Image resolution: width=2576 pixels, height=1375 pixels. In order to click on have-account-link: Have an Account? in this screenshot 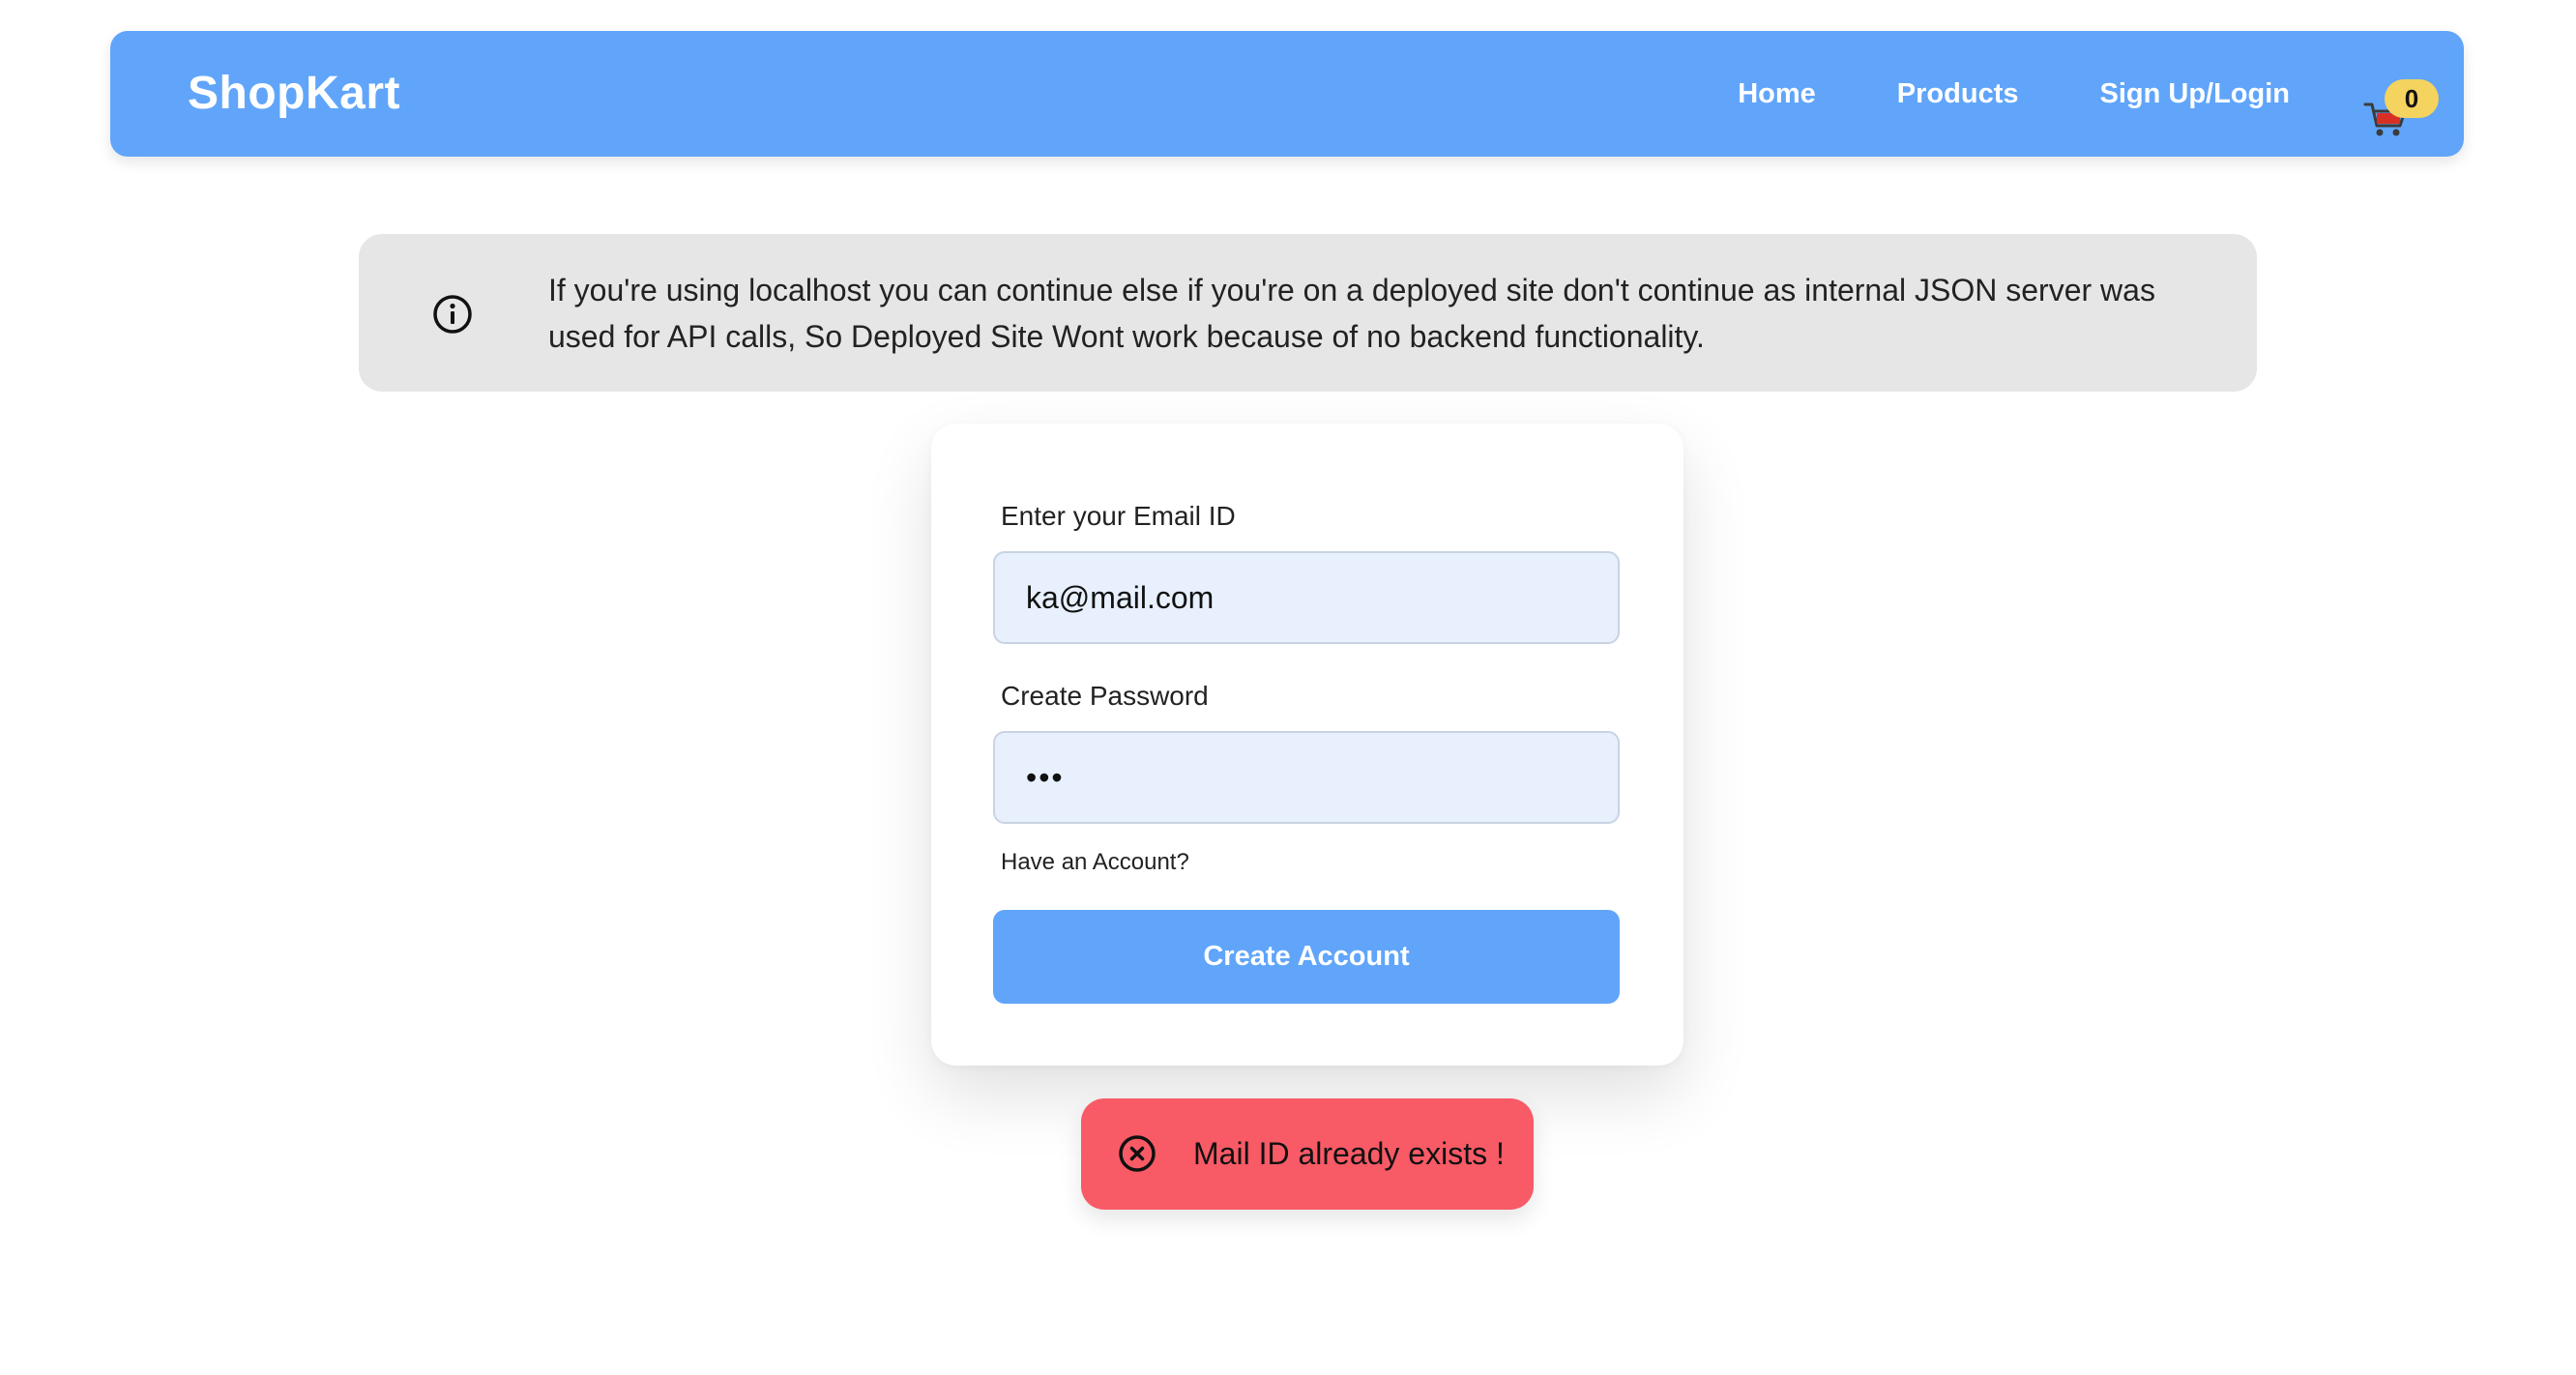, I will do `click(1095, 862)`.